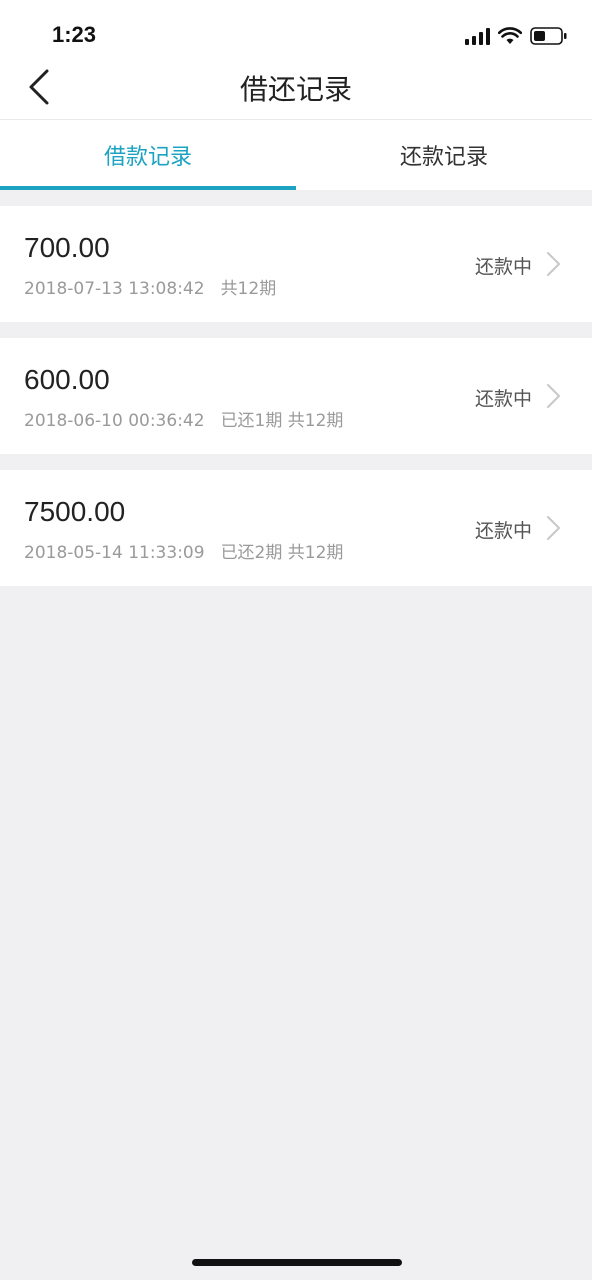  Describe the element at coordinates (477, 36) in the screenshot. I see `signal-icon` at that location.